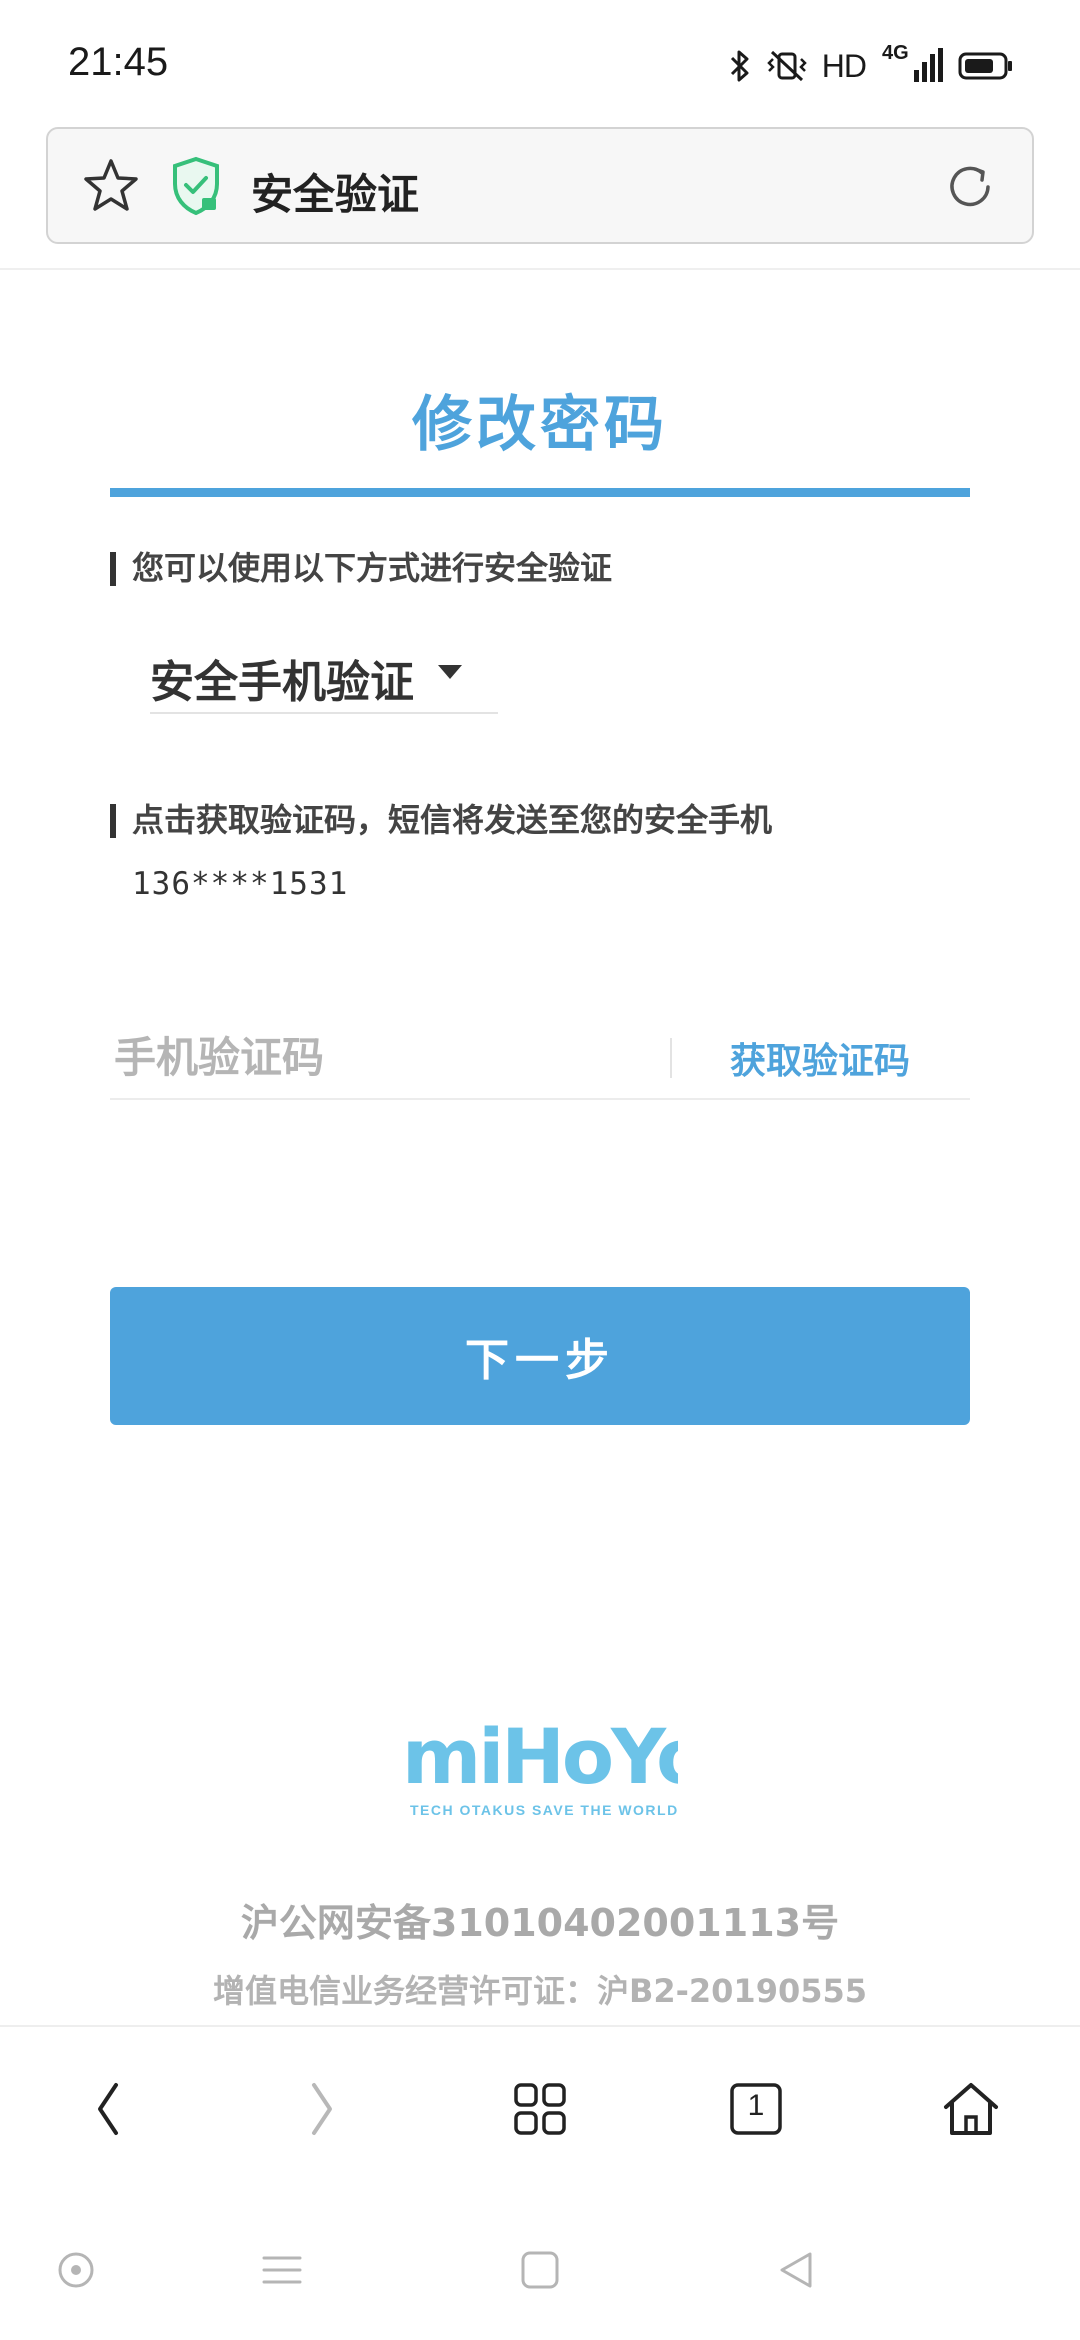 This screenshot has width=1080, height=2340. Describe the element at coordinates (986, 66) in the screenshot. I see `battery-icon` at that location.